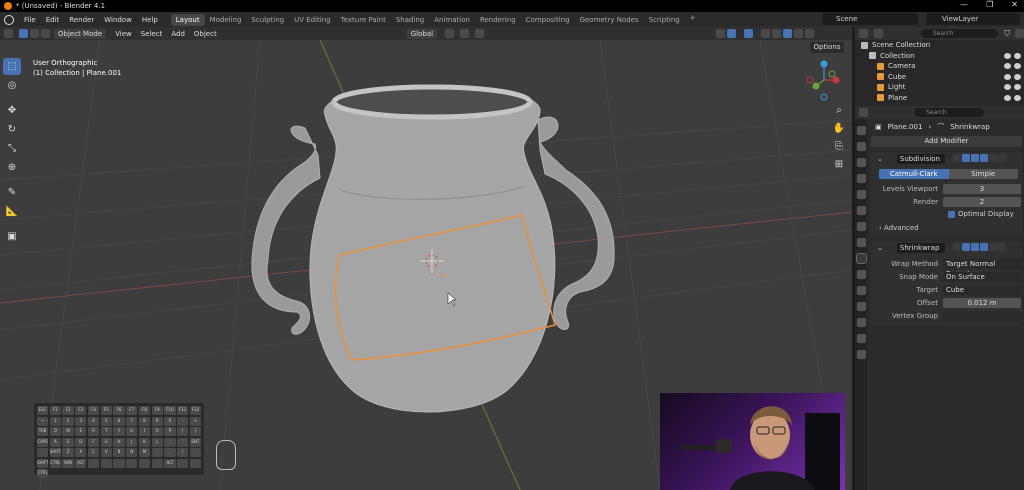 The width and height of the screenshot is (1024, 490). What do you see at coordinates (452, 20) in the screenshot?
I see `tab-animation: Animation` at bounding box center [452, 20].